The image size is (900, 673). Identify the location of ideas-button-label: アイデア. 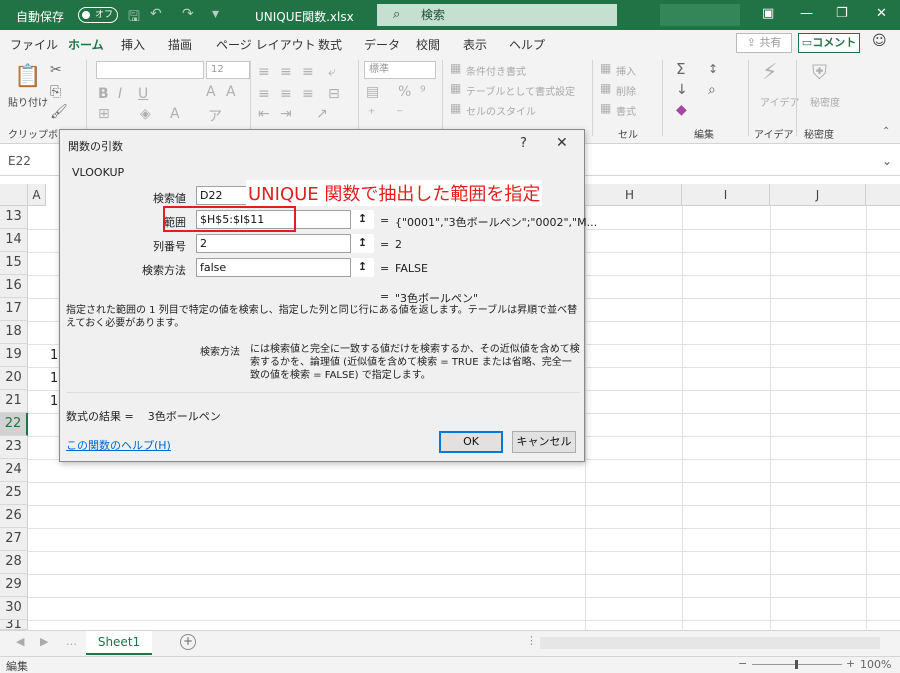
(780, 101).